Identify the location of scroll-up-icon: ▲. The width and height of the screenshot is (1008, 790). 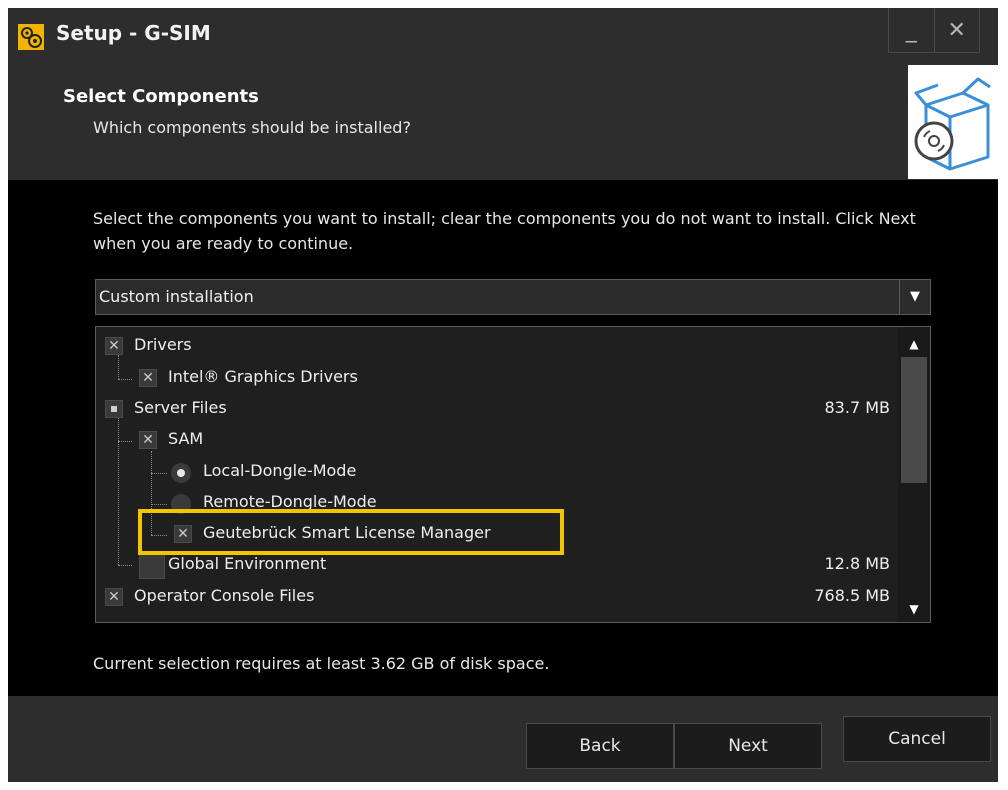
(914, 344).